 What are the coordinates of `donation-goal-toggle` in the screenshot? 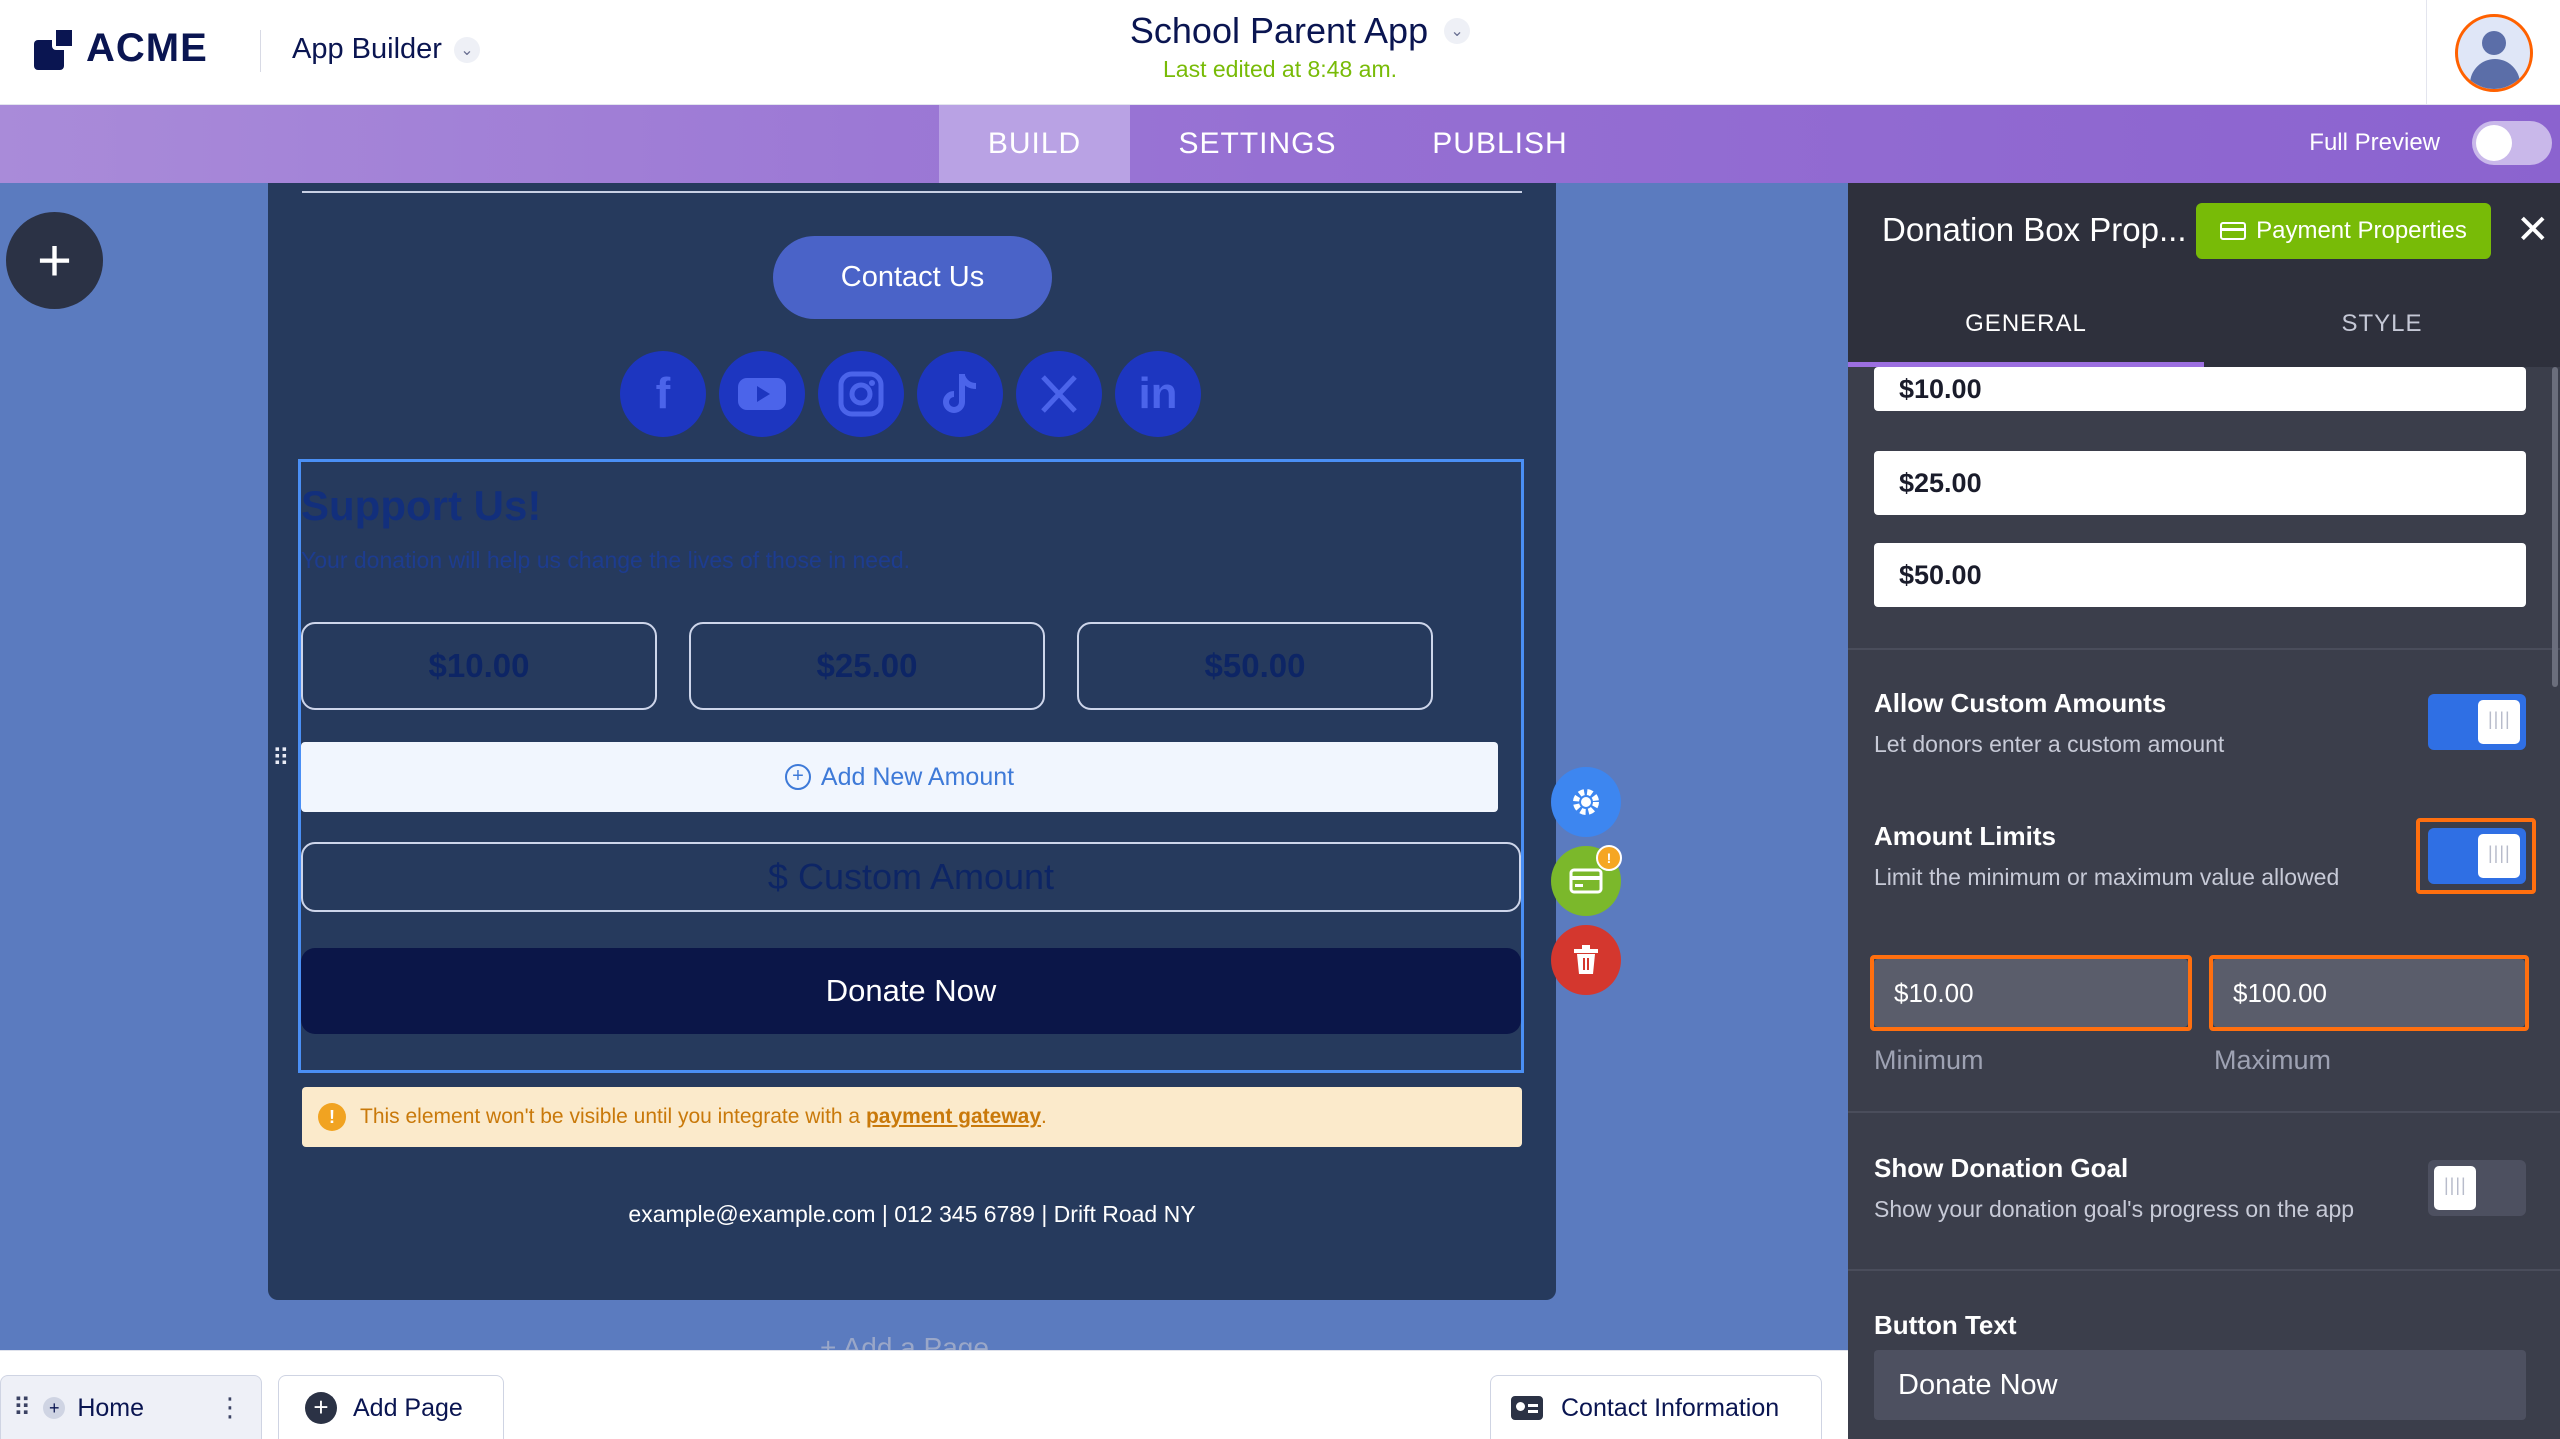 It's located at (2477, 1188).